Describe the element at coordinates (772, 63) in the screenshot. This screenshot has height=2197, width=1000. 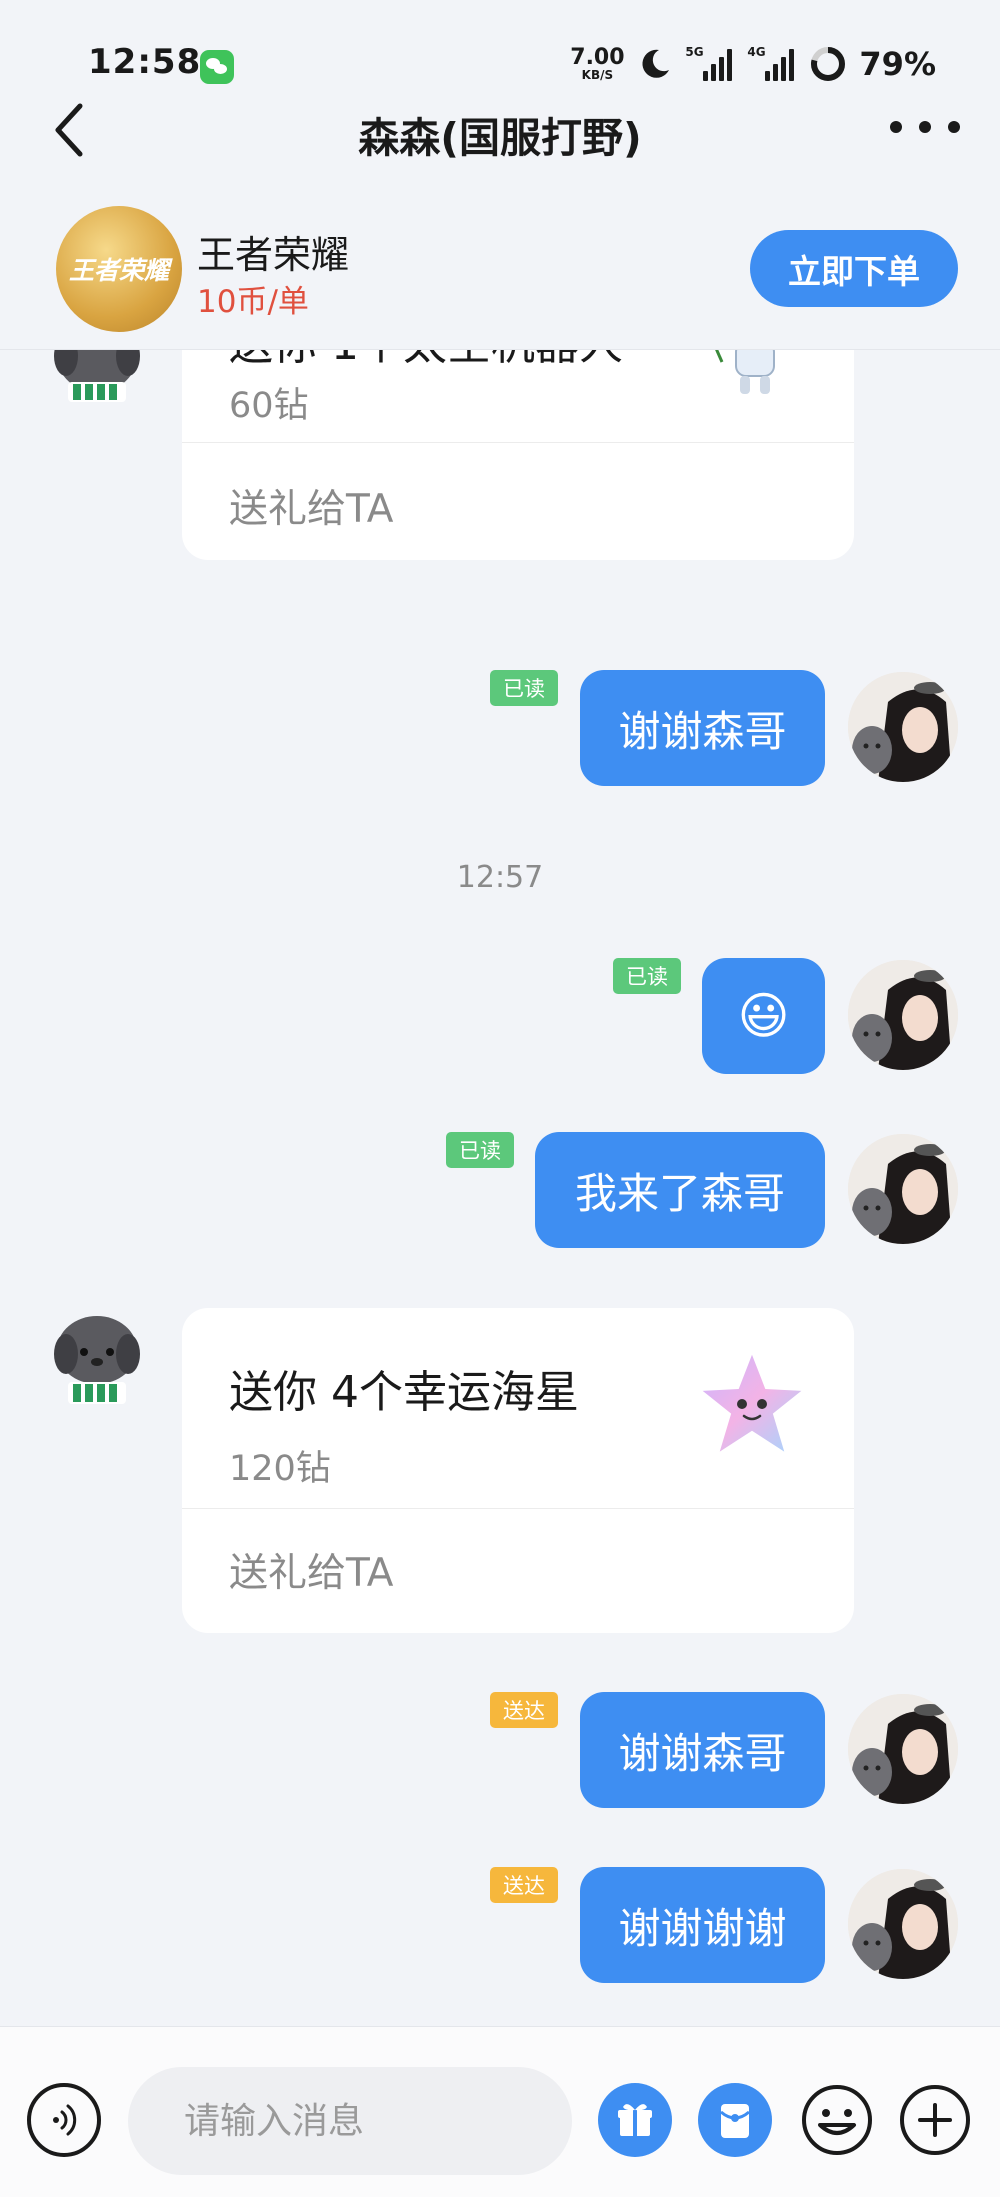
I see `signal-4g-icon: 4G` at that location.